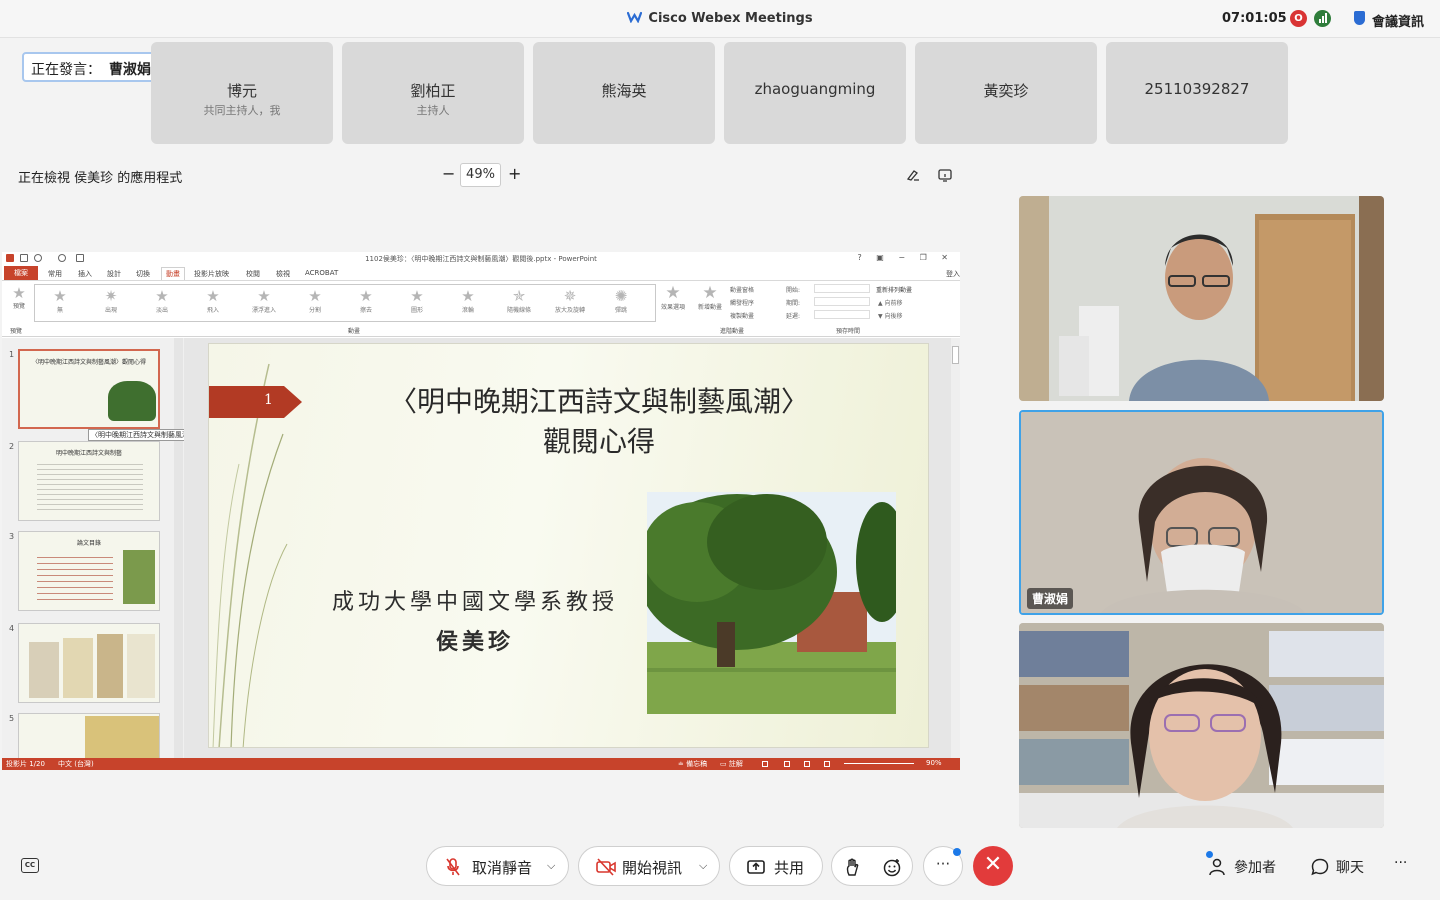  Describe the element at coordinates (89, 571) in the screenshot. I see `slide-thumbnail-3: 論文目錄` at that location.